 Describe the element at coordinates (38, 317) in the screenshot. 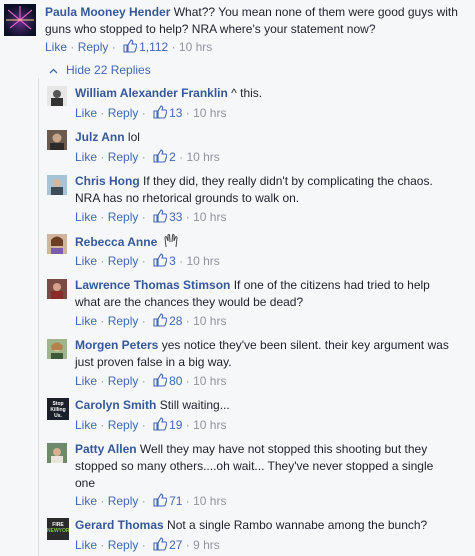

I see `reply-thread-line` at that location.